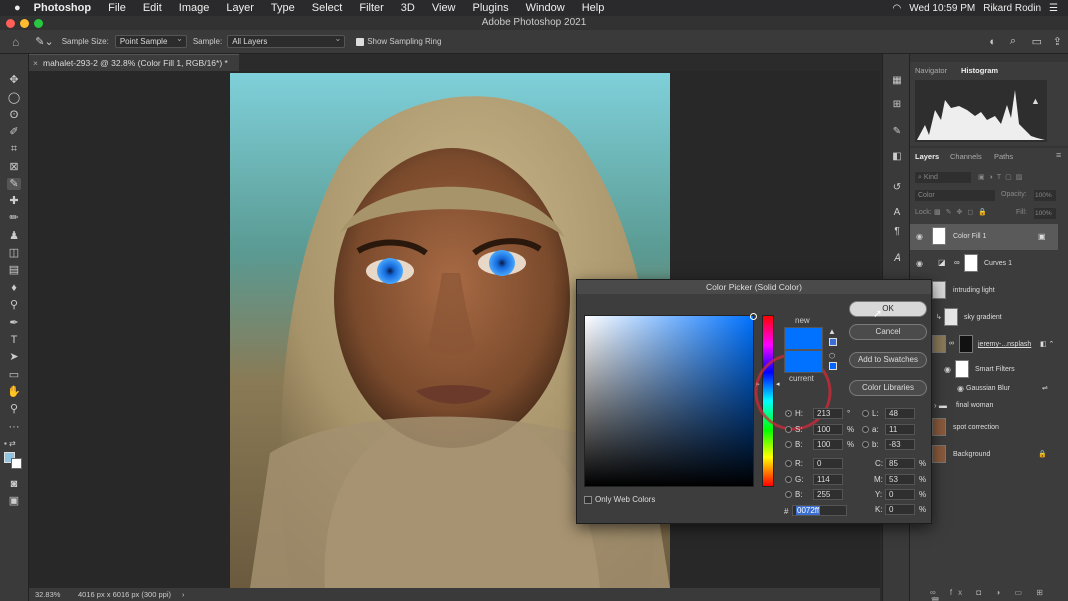 The height and width of the screenshot is (601, 1068). Describe the element at coordinates (14, 149) in the screenshot. I see `crop-tool-icon: ⌗` at that location.